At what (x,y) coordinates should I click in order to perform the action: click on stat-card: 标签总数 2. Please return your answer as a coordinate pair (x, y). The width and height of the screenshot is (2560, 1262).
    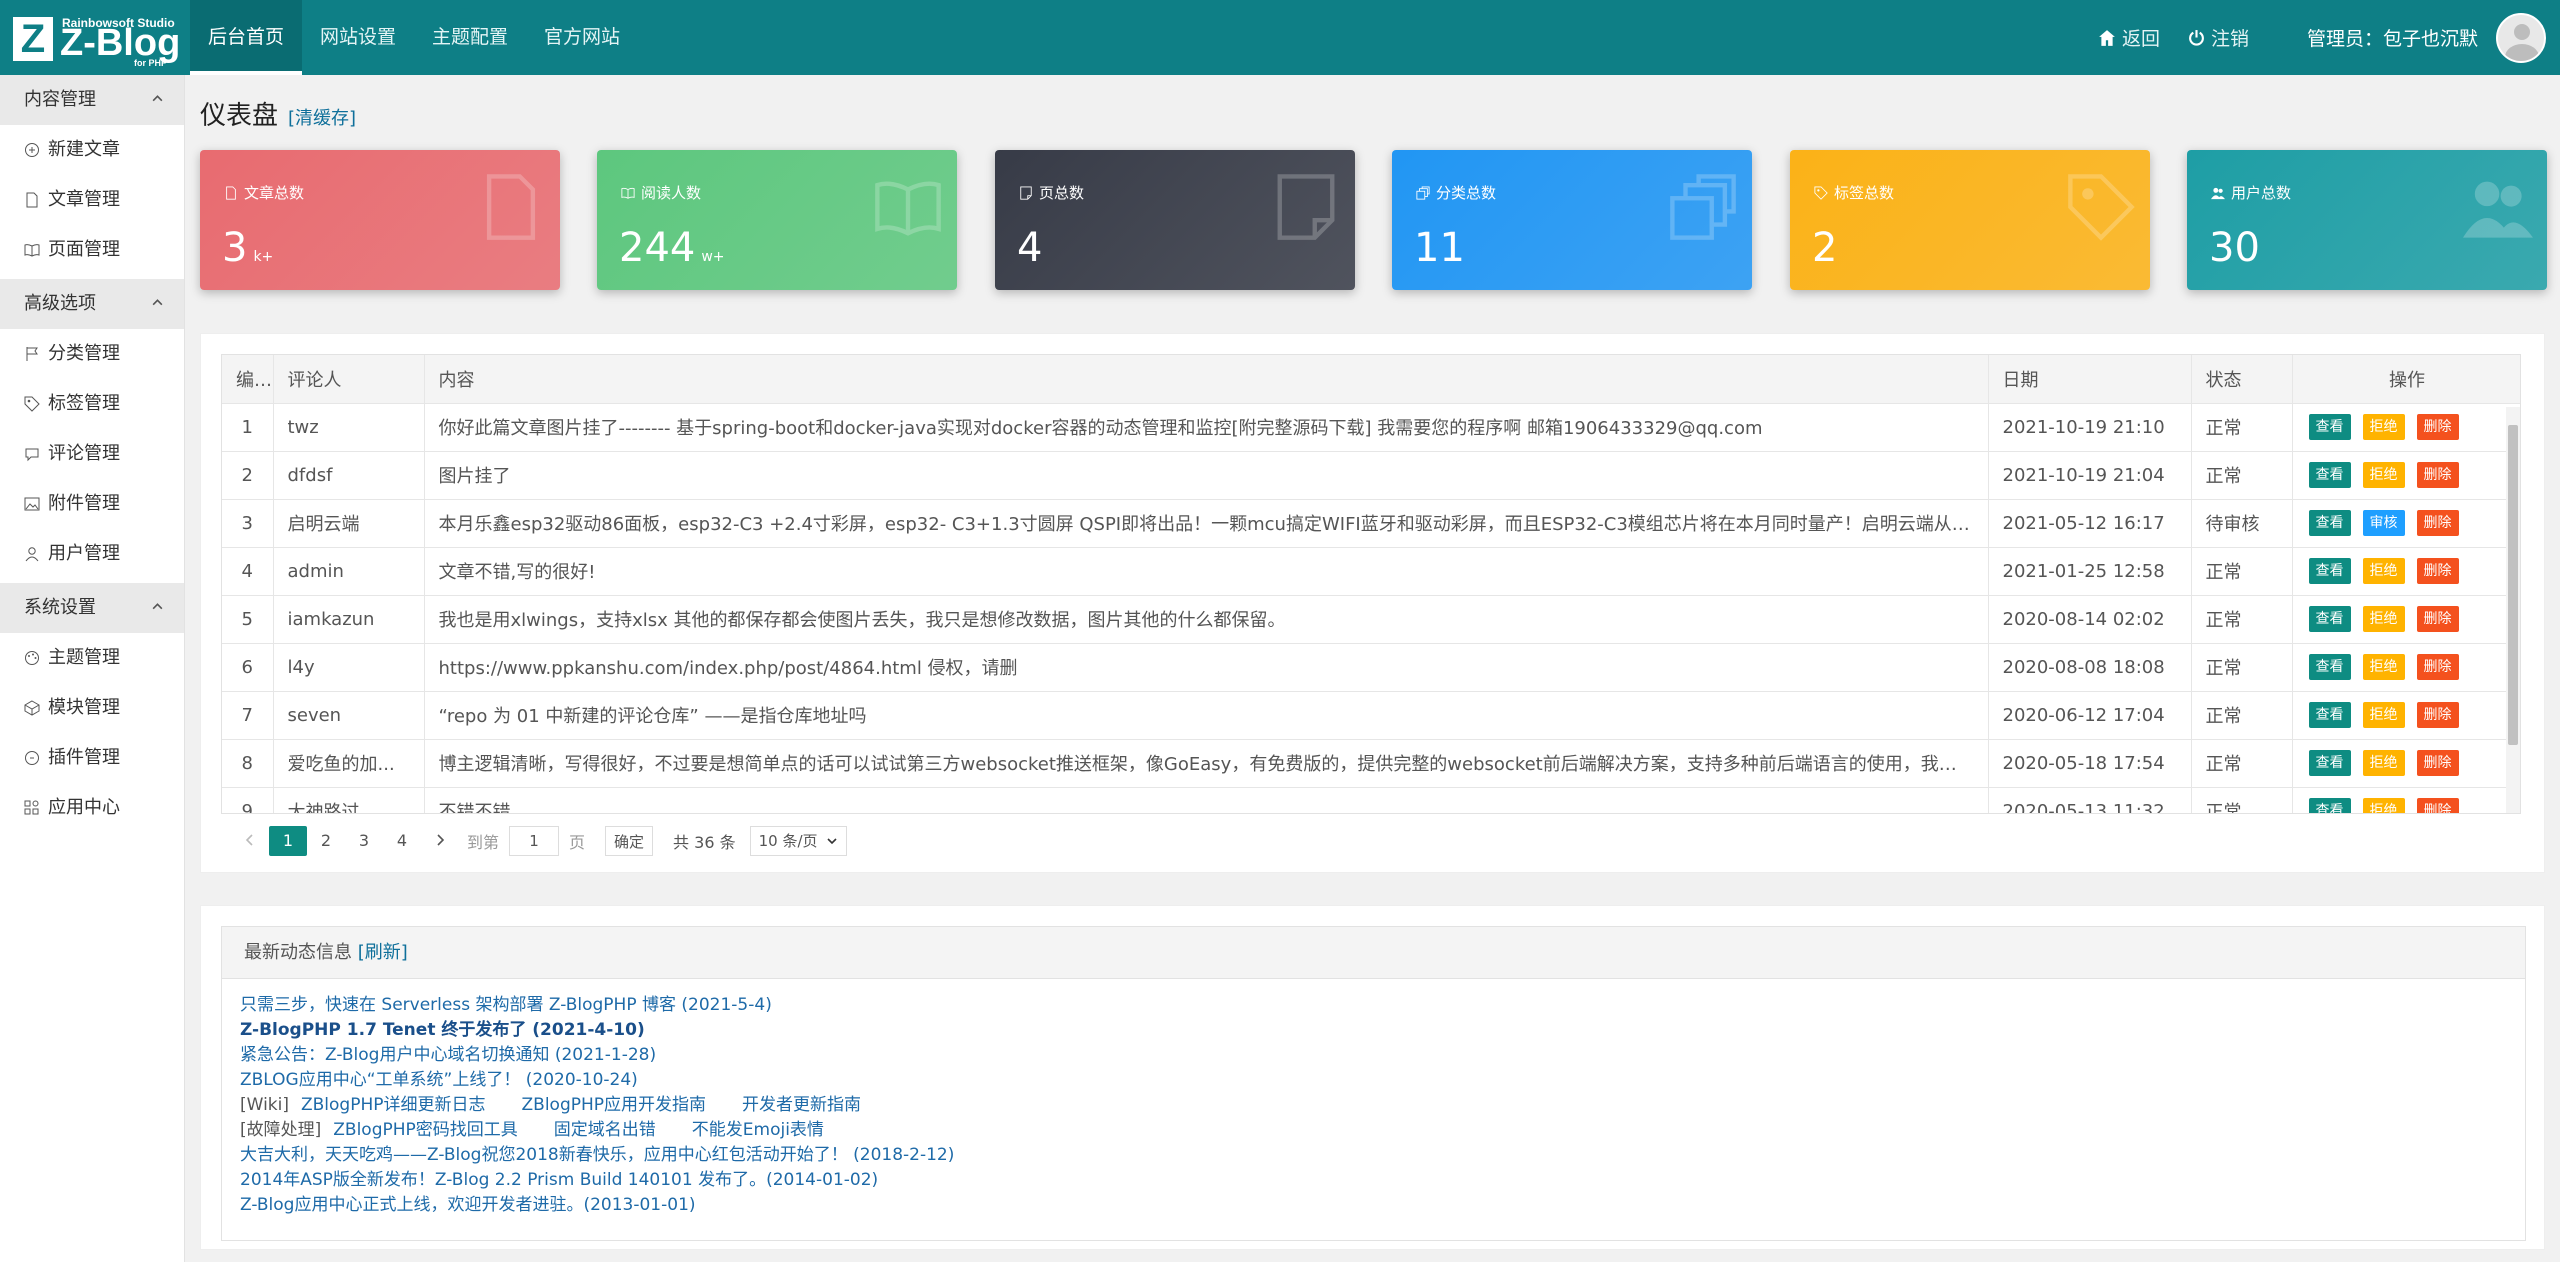
    Looking at the image, I should click on (1970, 220).